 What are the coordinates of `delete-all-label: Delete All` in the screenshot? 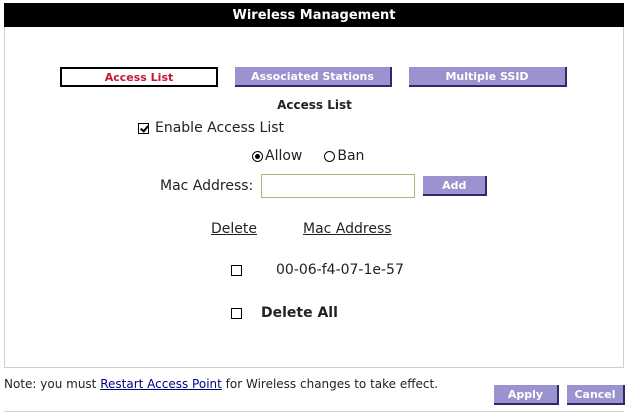 It's located at (299, 313).